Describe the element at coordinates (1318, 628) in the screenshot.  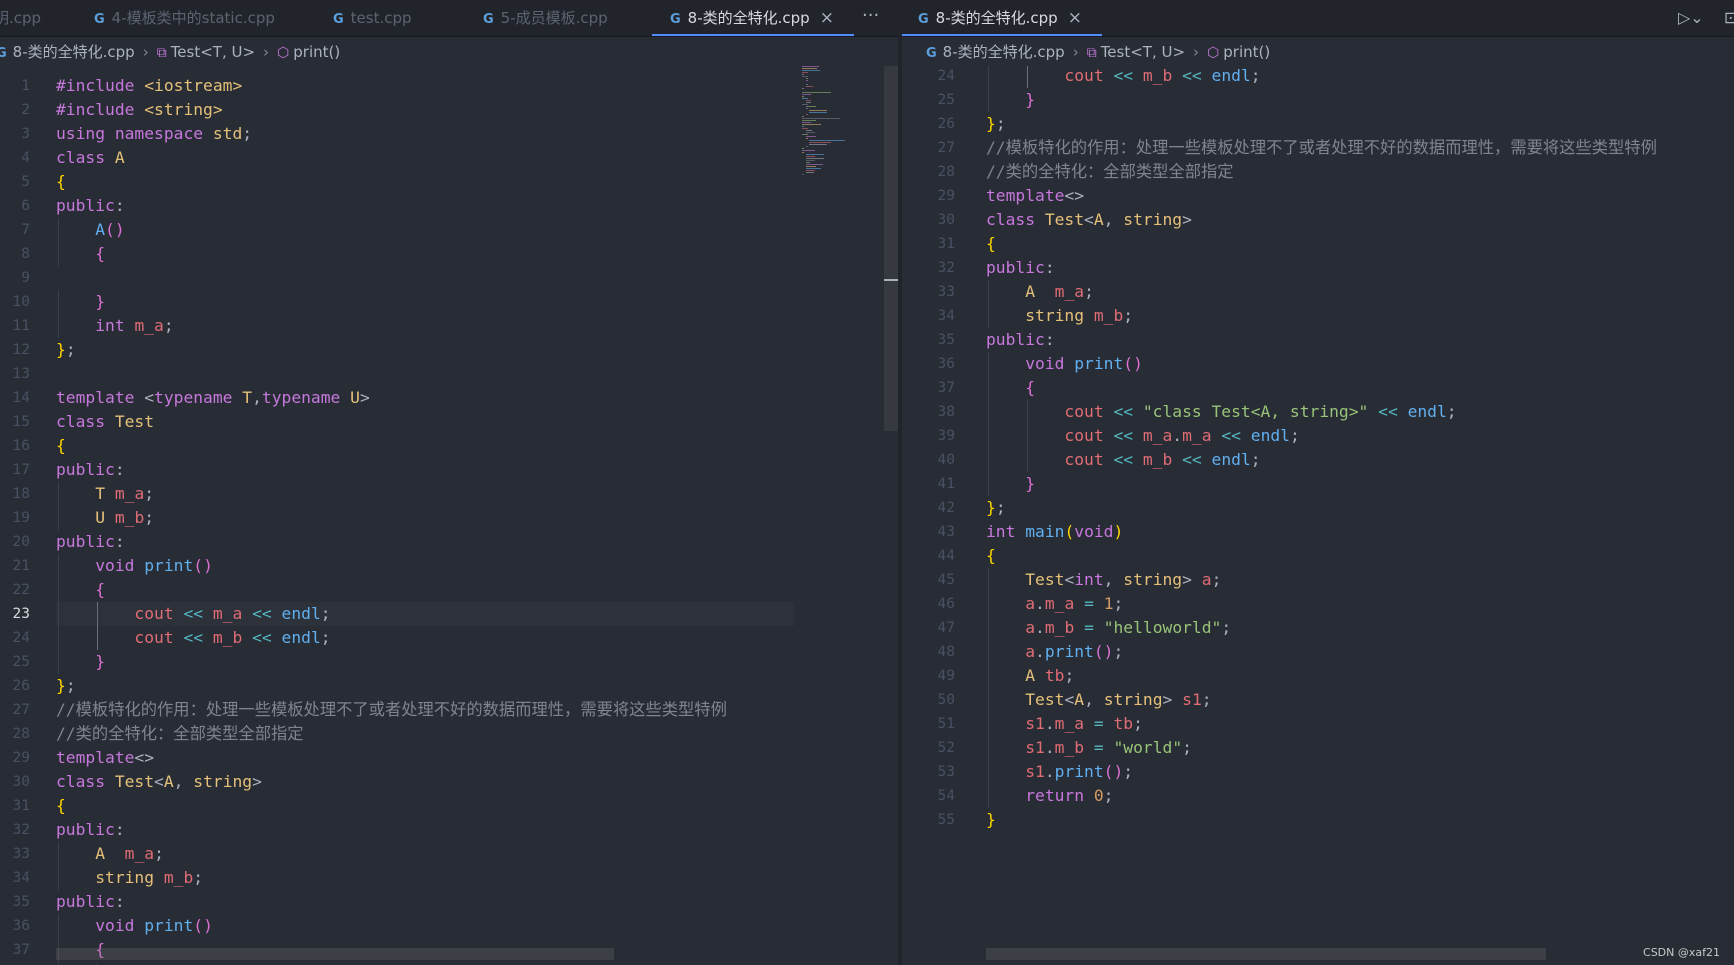
I see `code-line: 47 a.m_b = "helloworld";` at that location.